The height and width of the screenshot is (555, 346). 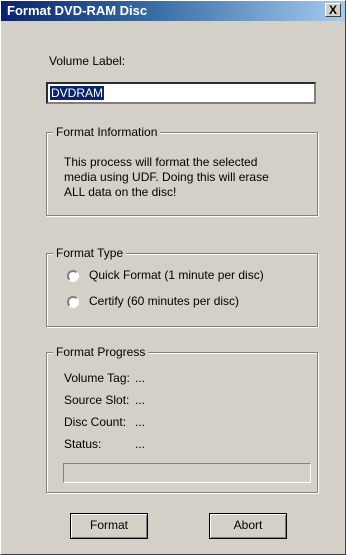 What do you see at coordinates (176, 275) in the screenshot?
I see `quick-format-label: Quick Format (1 minute per disc)` at bounding box center [176, 275].